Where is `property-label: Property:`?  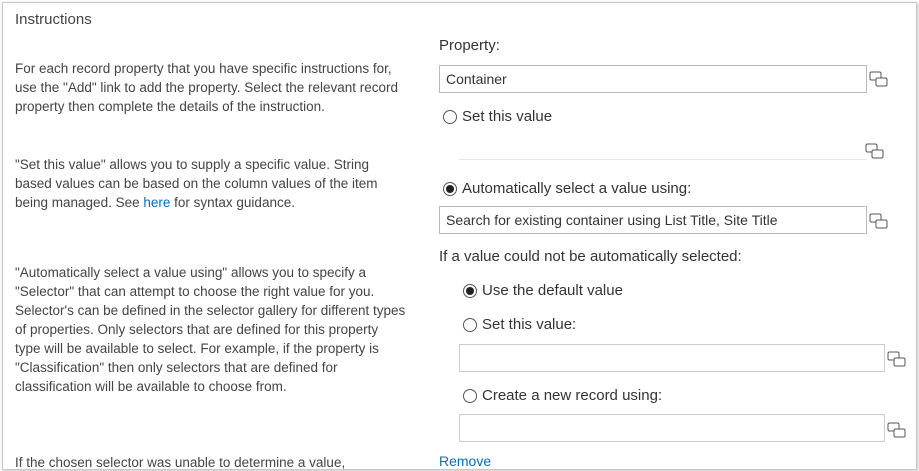
property-label: Property: is located at coordinates (469, 45).